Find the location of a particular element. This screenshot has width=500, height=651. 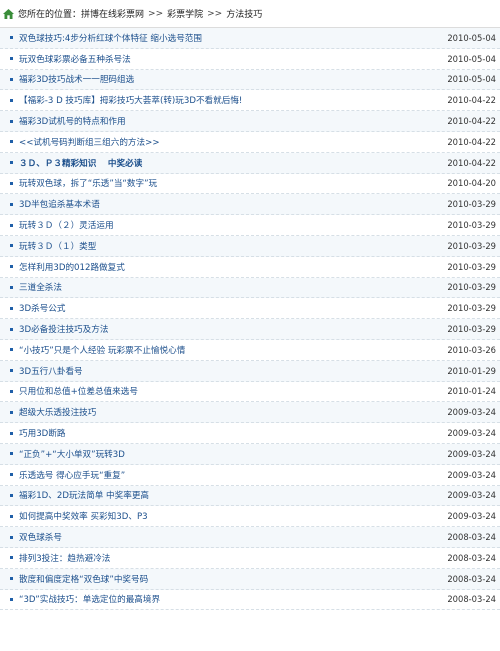

article-title-link: 玩转３Ｄ（２）灵活运用 is located at coordinates (233, 225).